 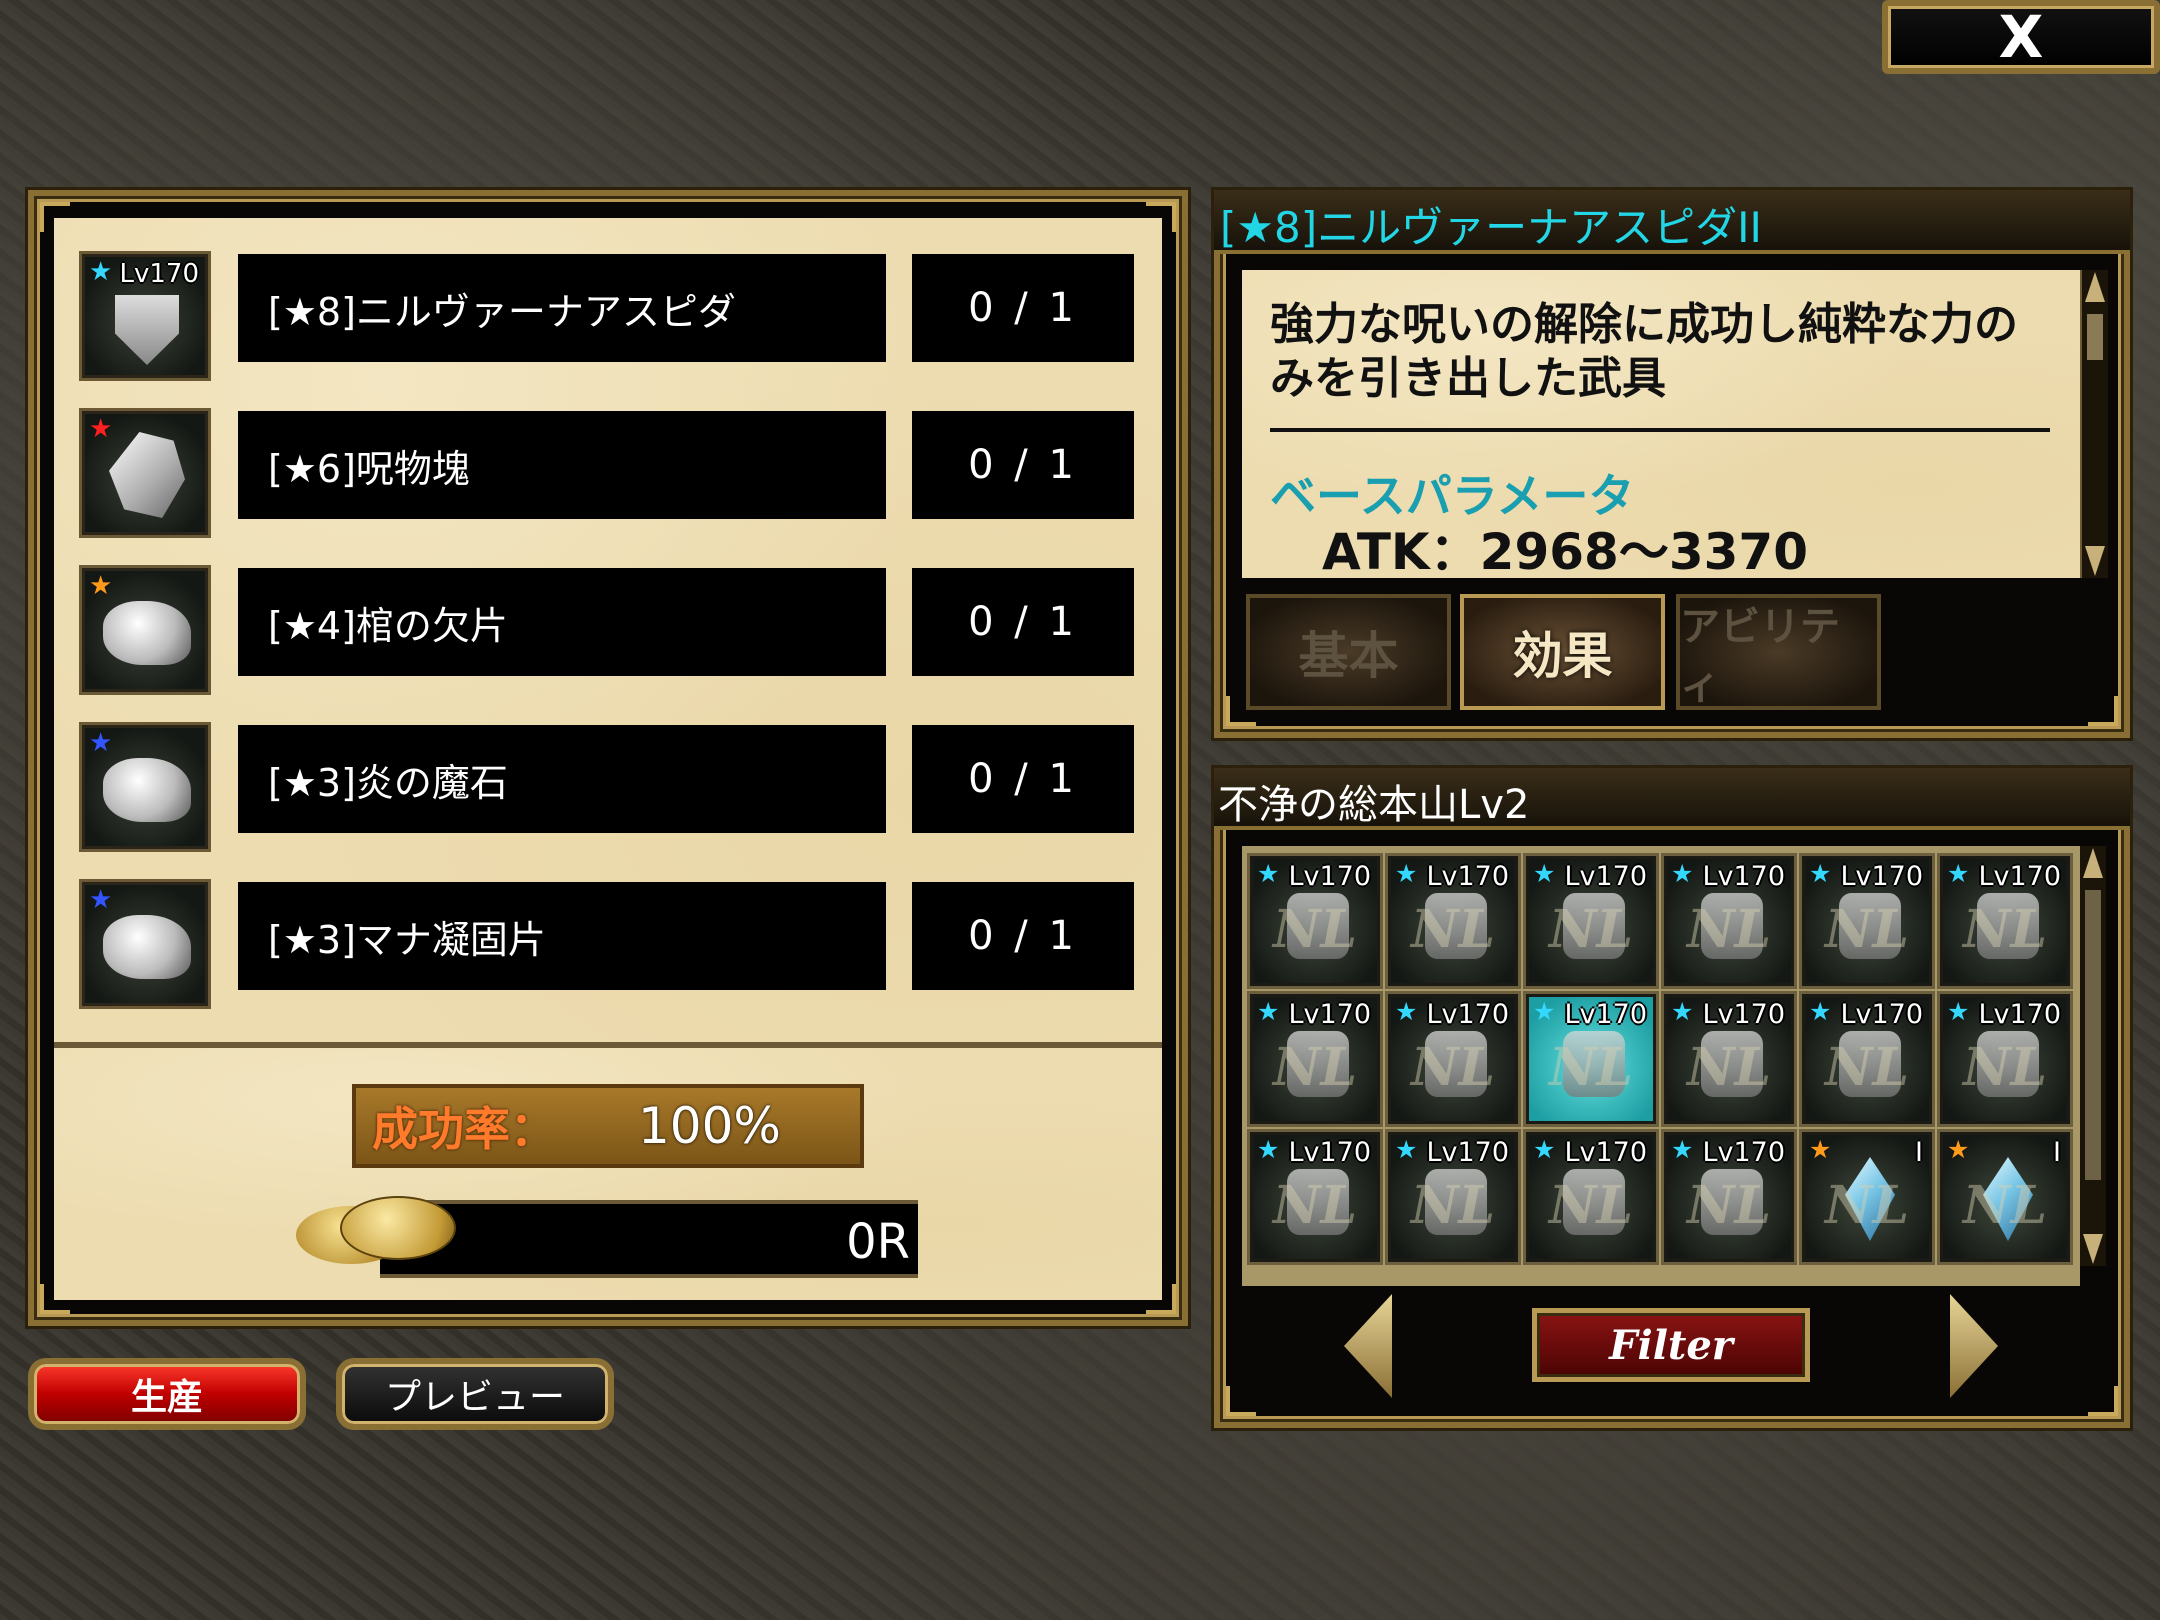 What do you see at coordinates (474, 1397) in the screenshot?
I see `preview-label: プレビュー` at bounding box center [474, 1397].